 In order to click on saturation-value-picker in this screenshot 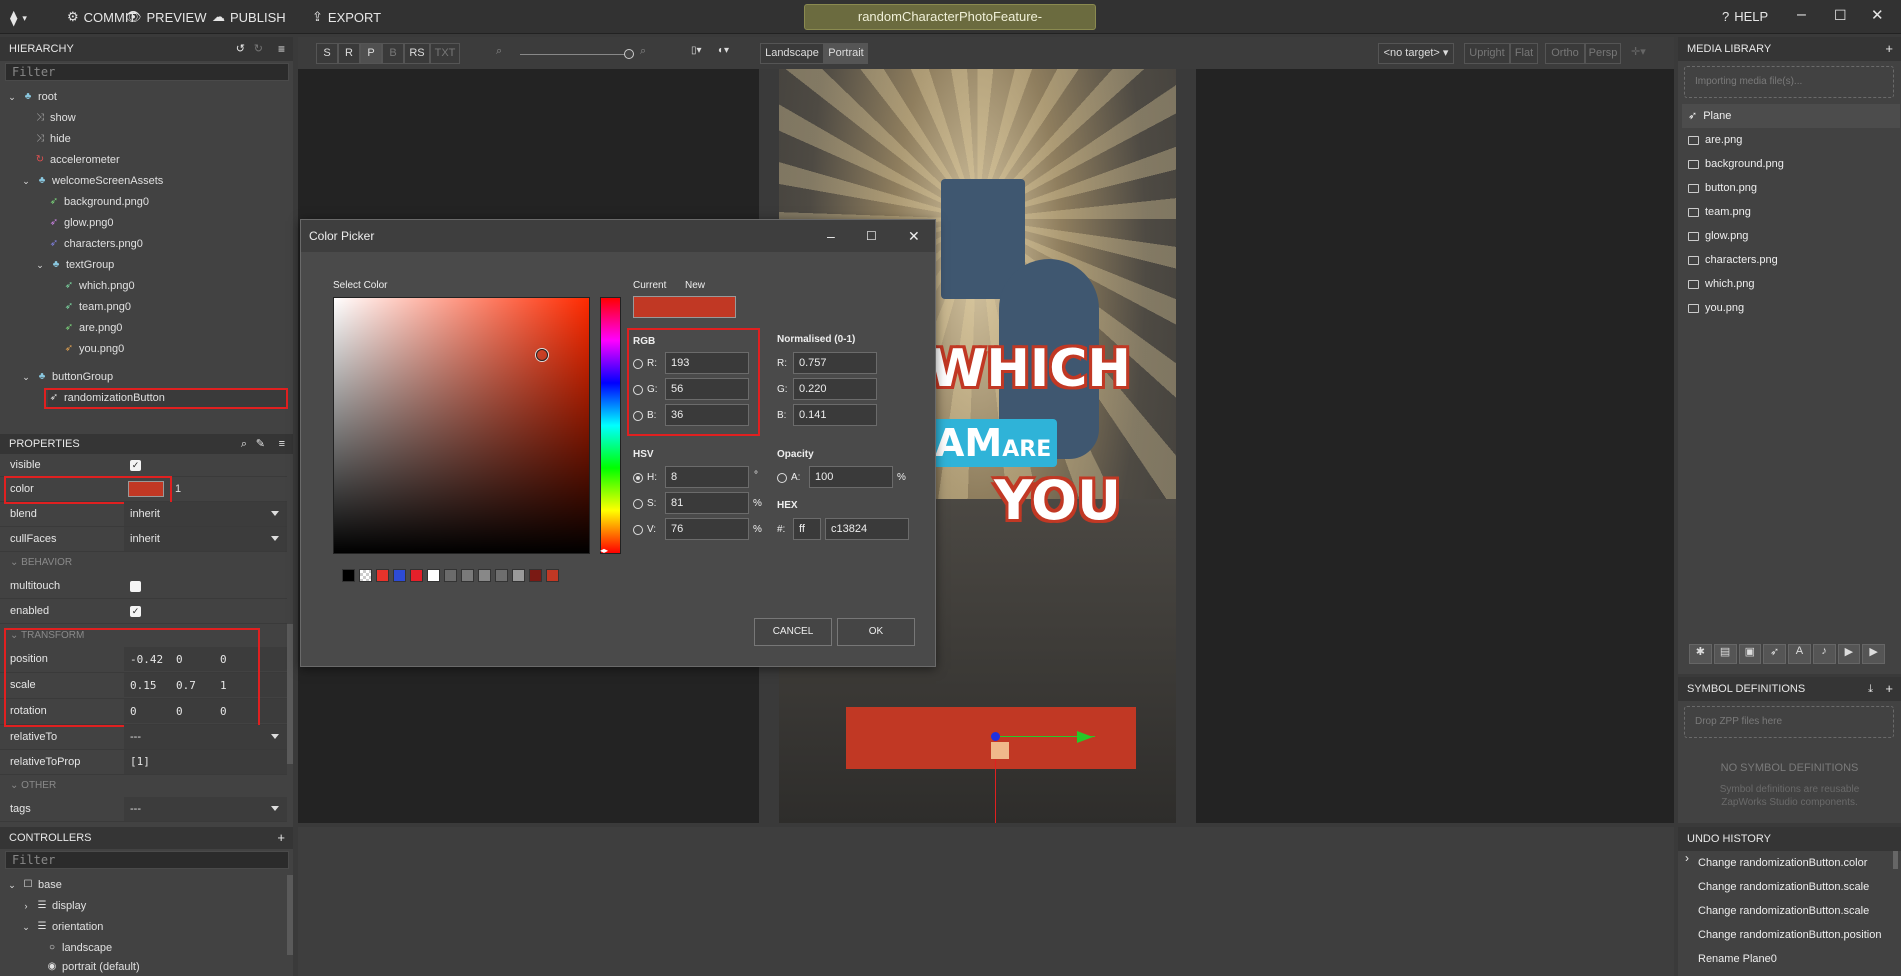, I will do `click(461, 425)`.